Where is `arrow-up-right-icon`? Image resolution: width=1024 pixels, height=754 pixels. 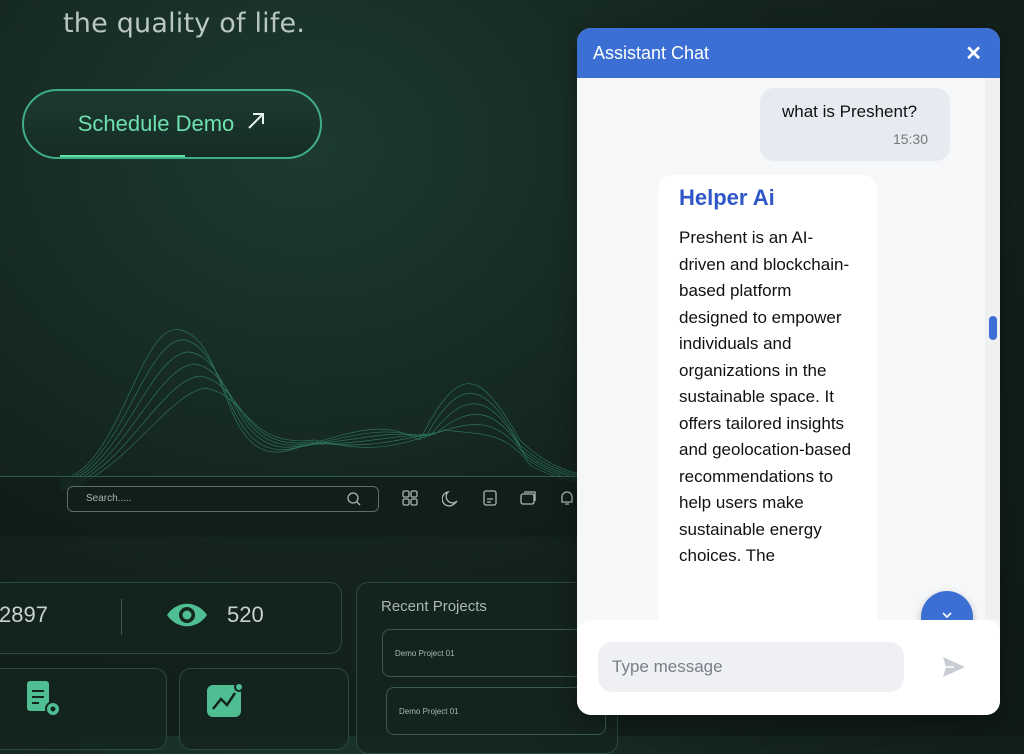 arrow-up-right-icon is located at coordinates (256, 124).